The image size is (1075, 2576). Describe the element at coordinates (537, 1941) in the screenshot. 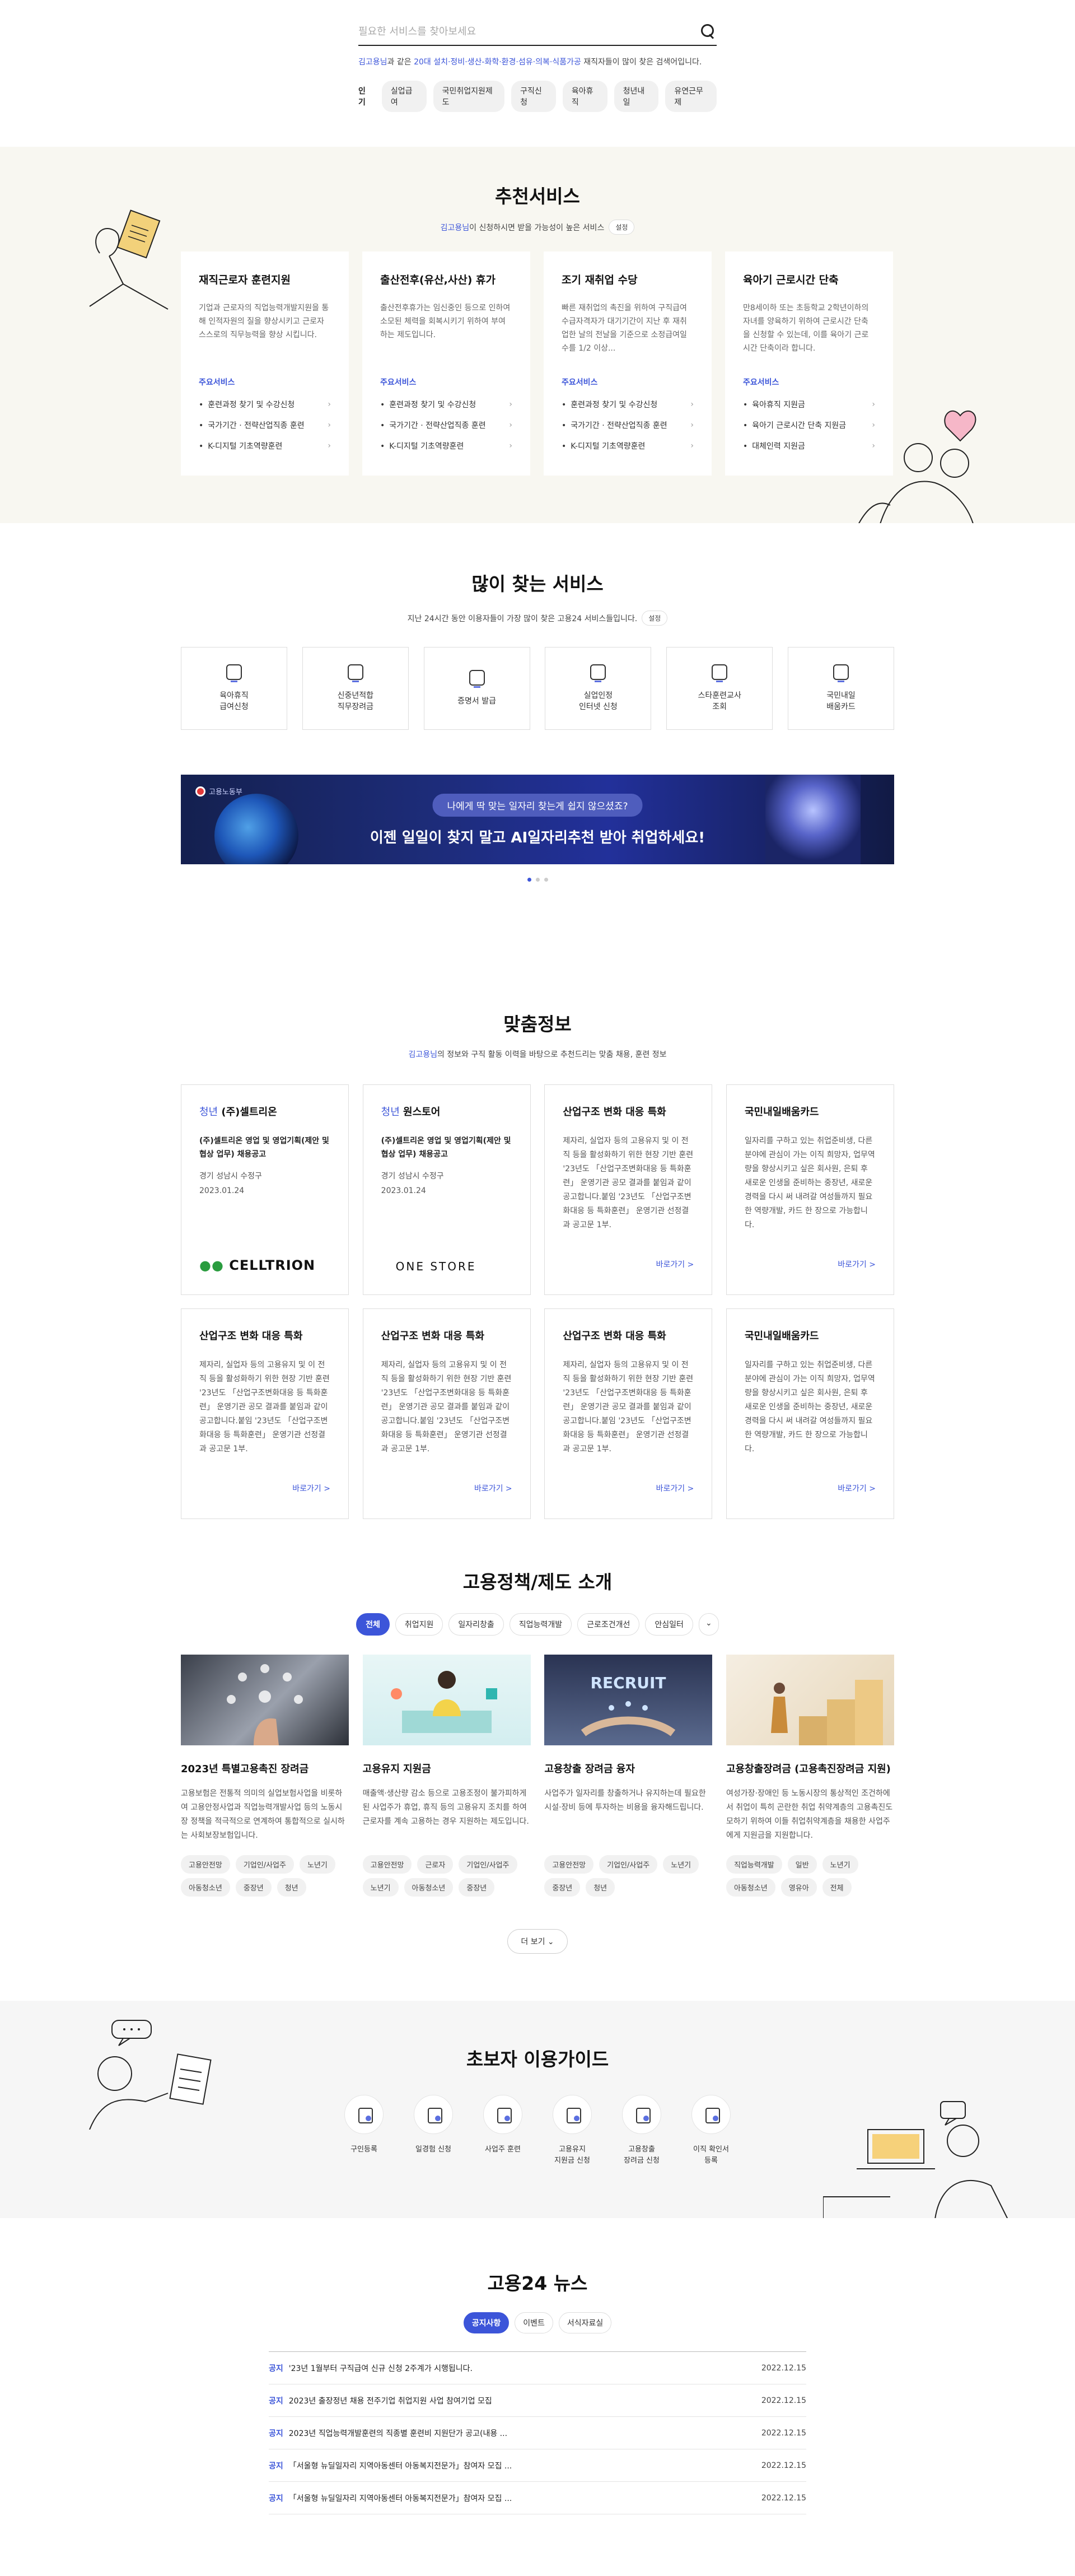

I see `more-button: 더 보기 ⌄` at that location.